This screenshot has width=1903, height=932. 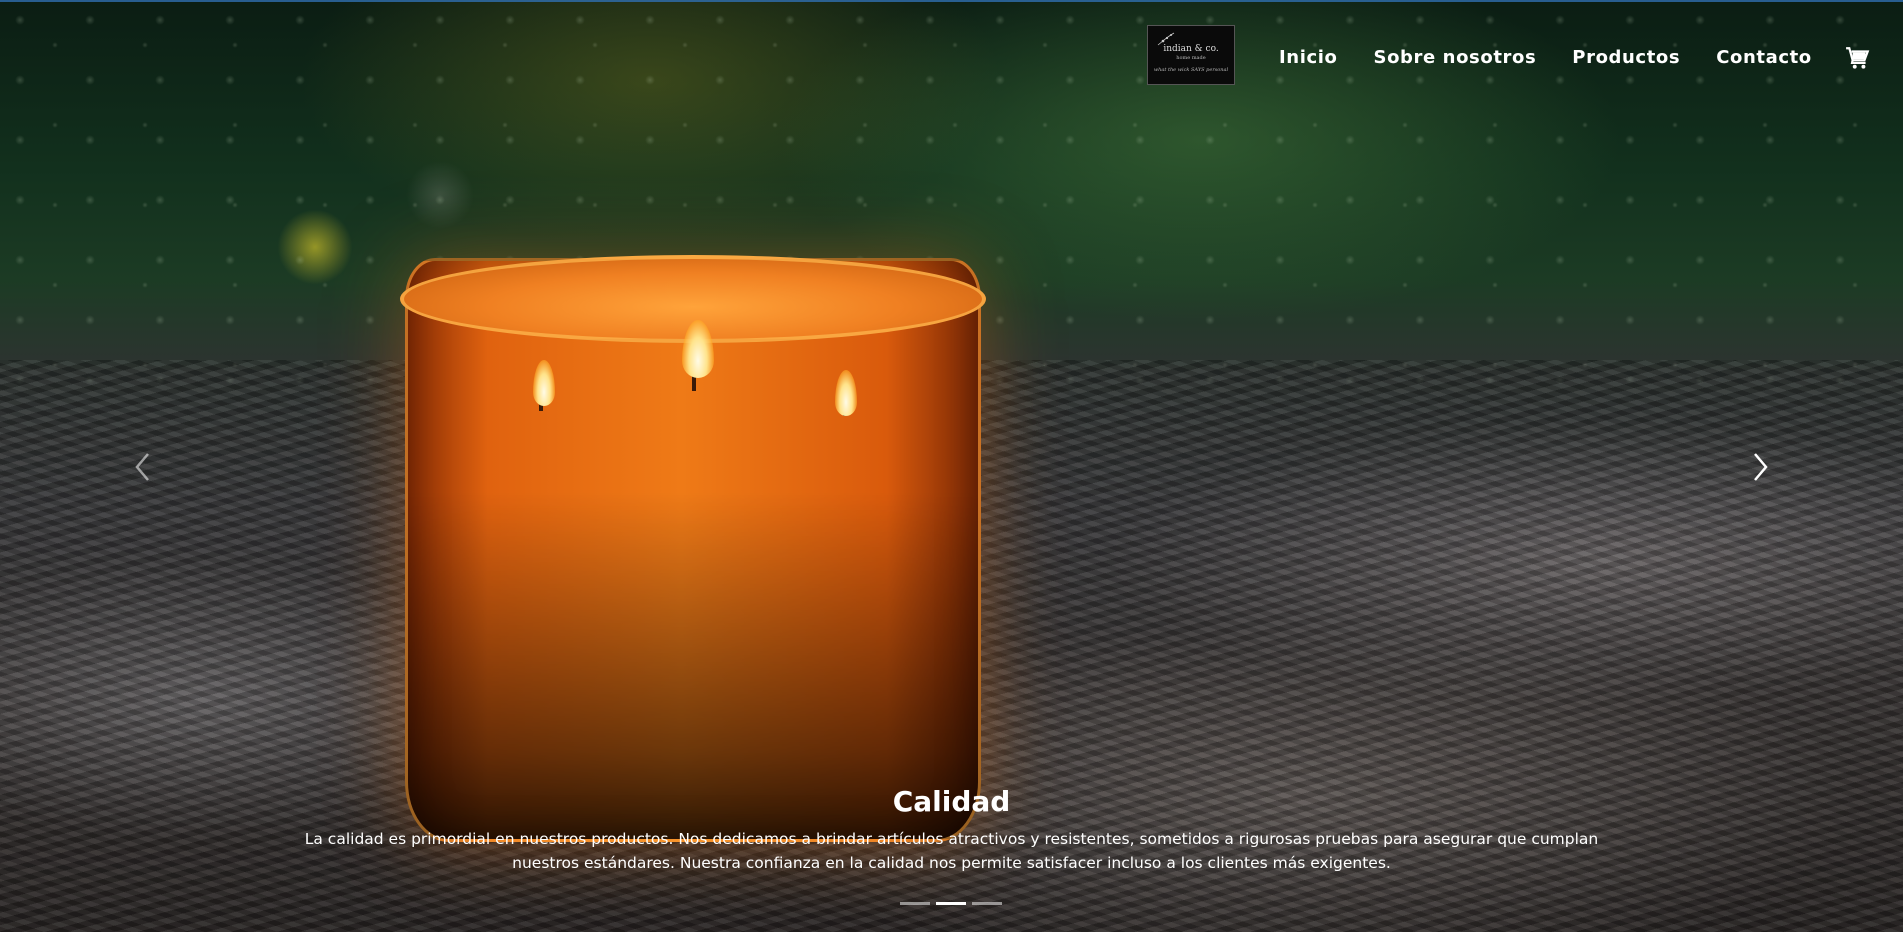 I want to click on sprig-icon, so click(x=1166, y=39).